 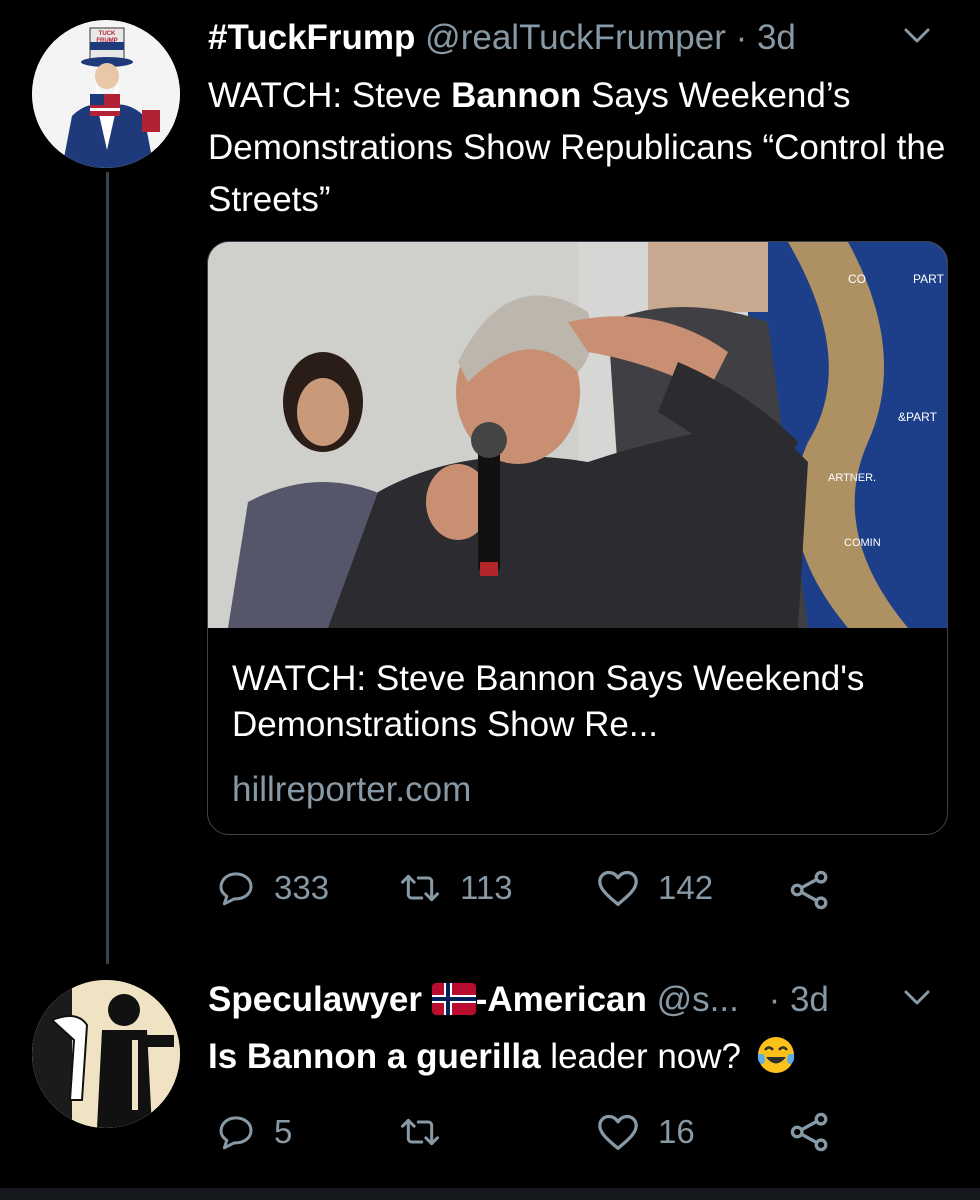 What do you see at coordinates (330, 95) in the screenshot?
I see `tweet-text-part-1: WATCH: Steve` at bounding box center [330, 95].